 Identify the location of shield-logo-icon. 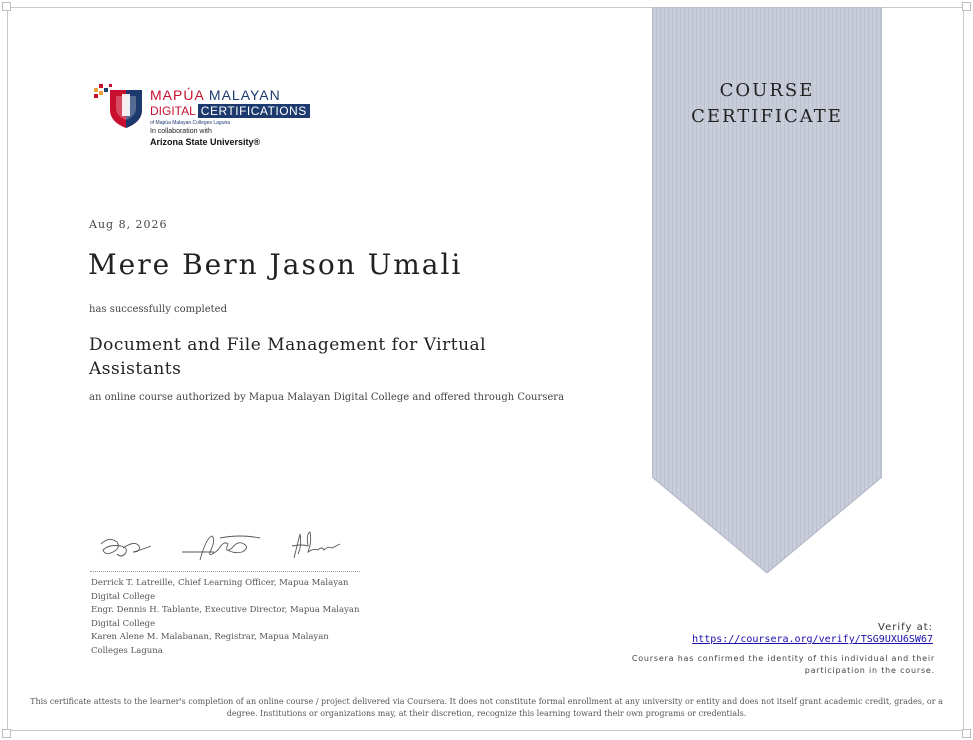
(118, 106).